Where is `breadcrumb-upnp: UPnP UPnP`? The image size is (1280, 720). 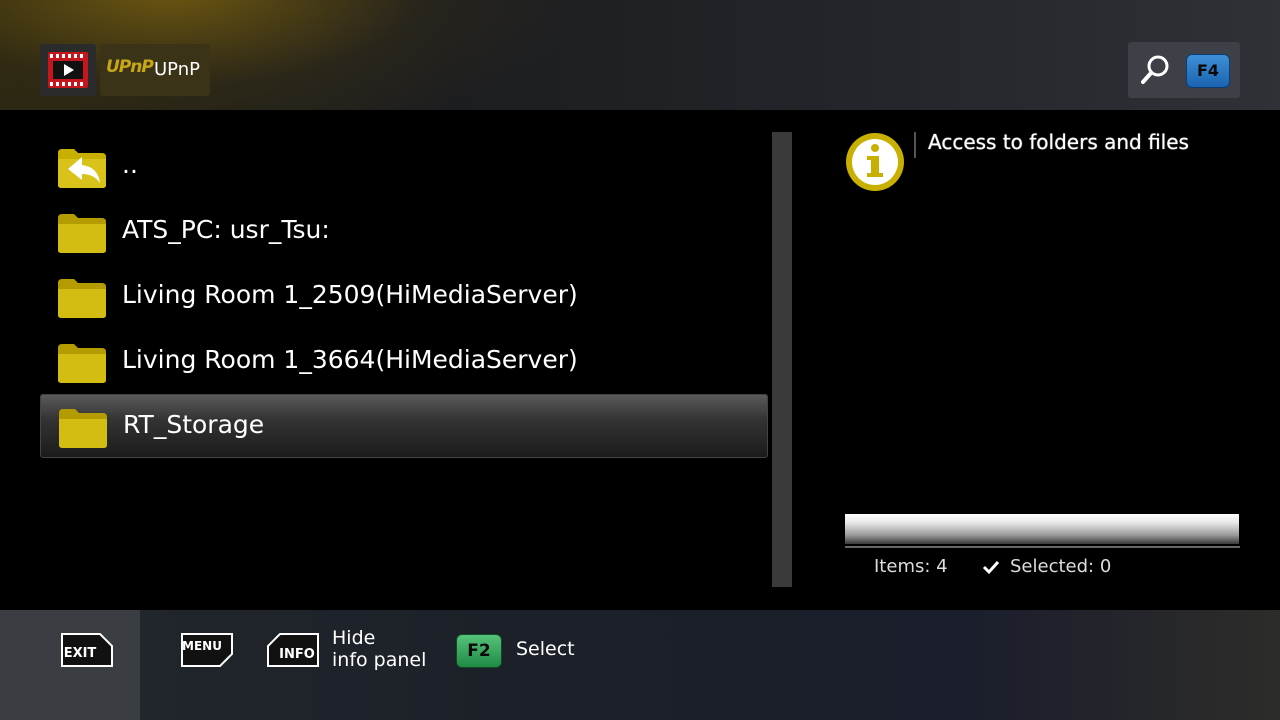
breadcrumb-upnp: UPnP UPnP is located at coordinates (155, 70).